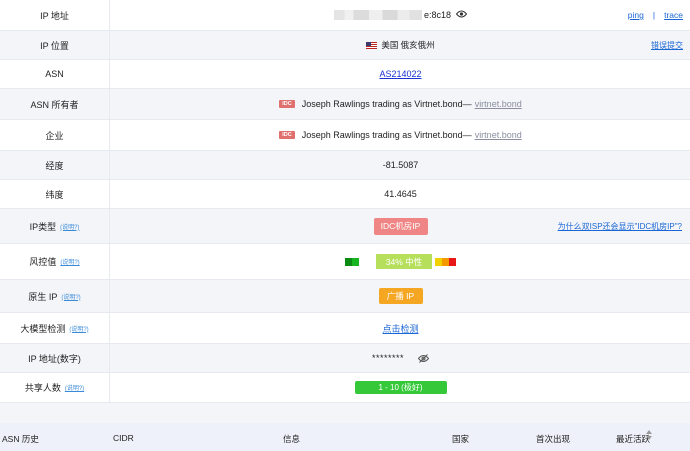 Image resolution: width=690 pixels, height=451 pixels. I want to click on llm-detection-value: 点击检测, so click(400, 328).